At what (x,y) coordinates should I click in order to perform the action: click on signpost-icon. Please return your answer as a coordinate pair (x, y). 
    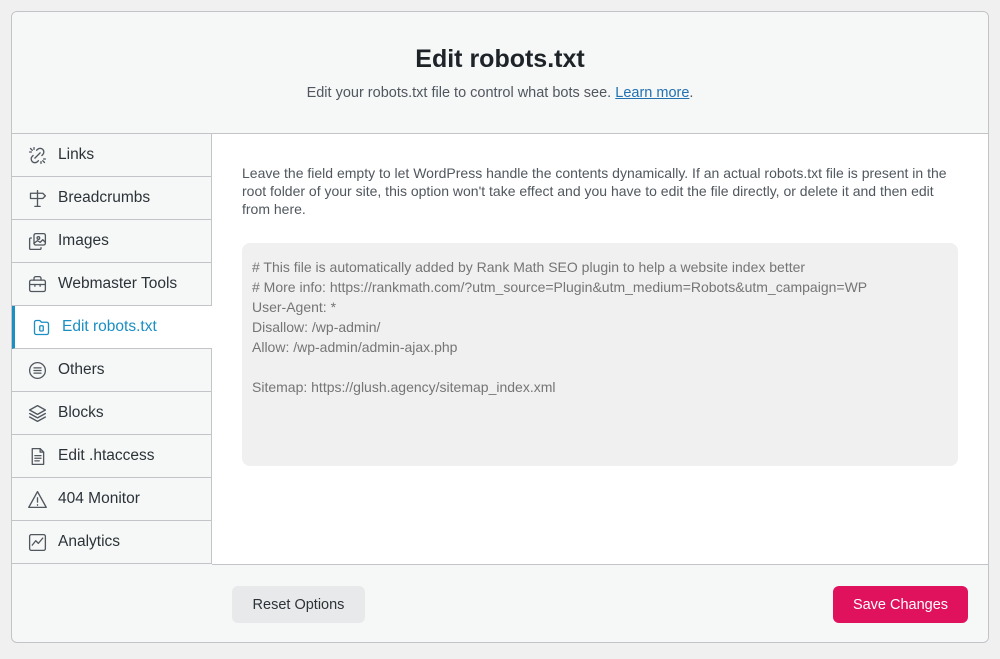
    Looking at the image, I should click on (37, 198).